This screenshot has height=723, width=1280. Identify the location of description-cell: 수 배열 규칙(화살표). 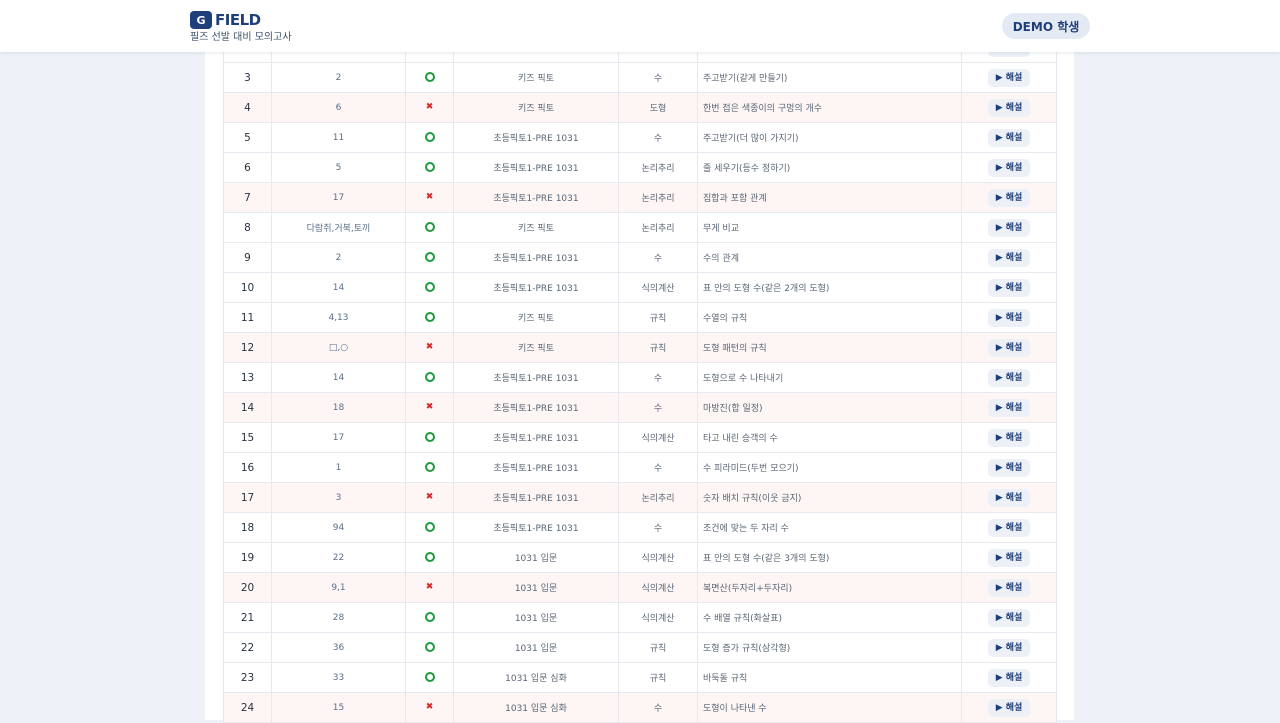
(829, 617).